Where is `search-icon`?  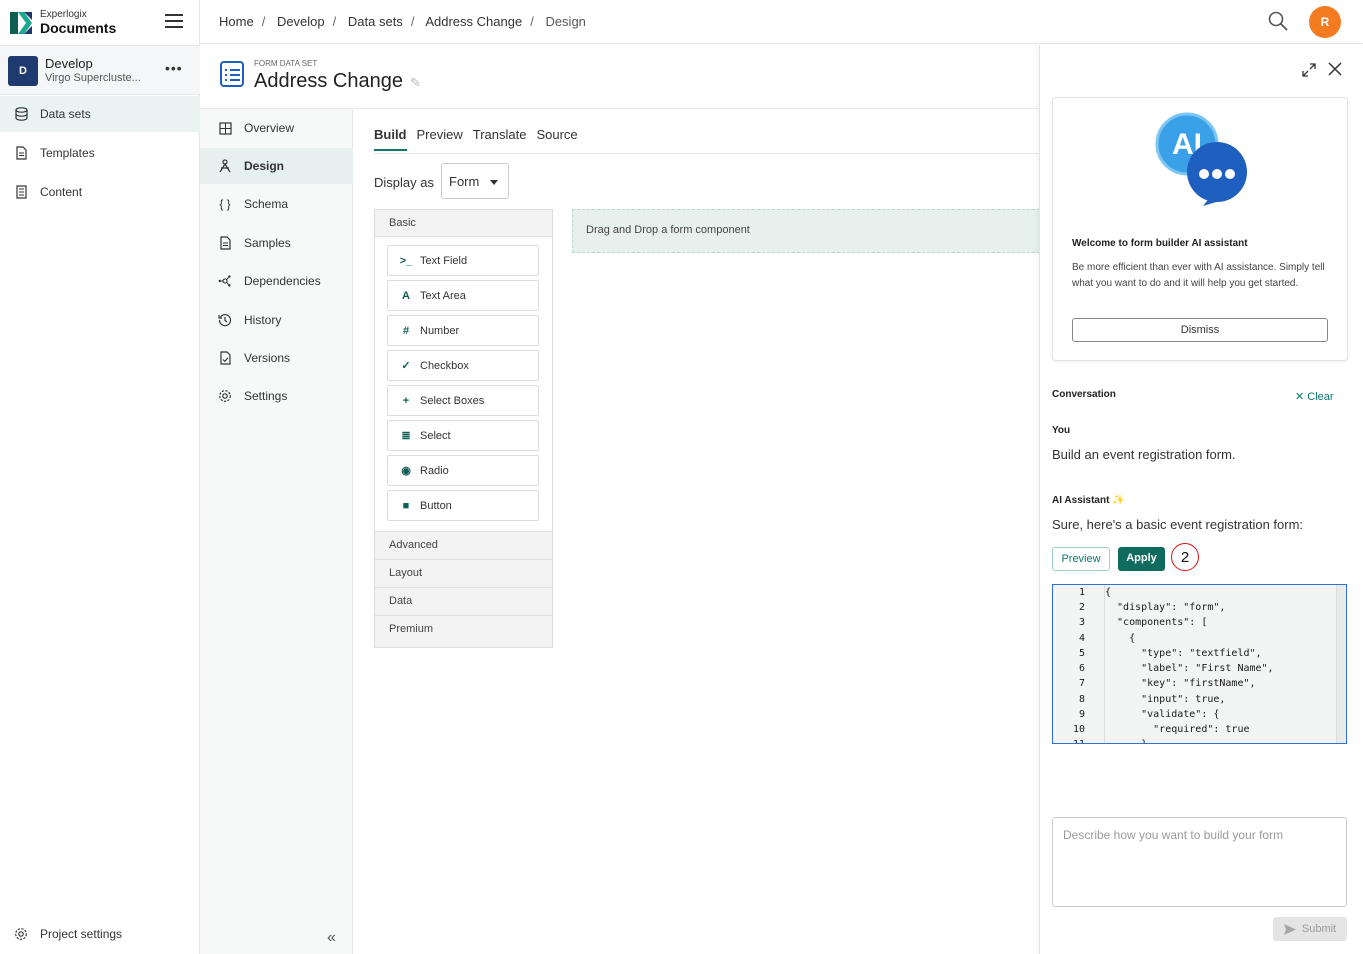
search-icon is located at coordinates (1278, 21).